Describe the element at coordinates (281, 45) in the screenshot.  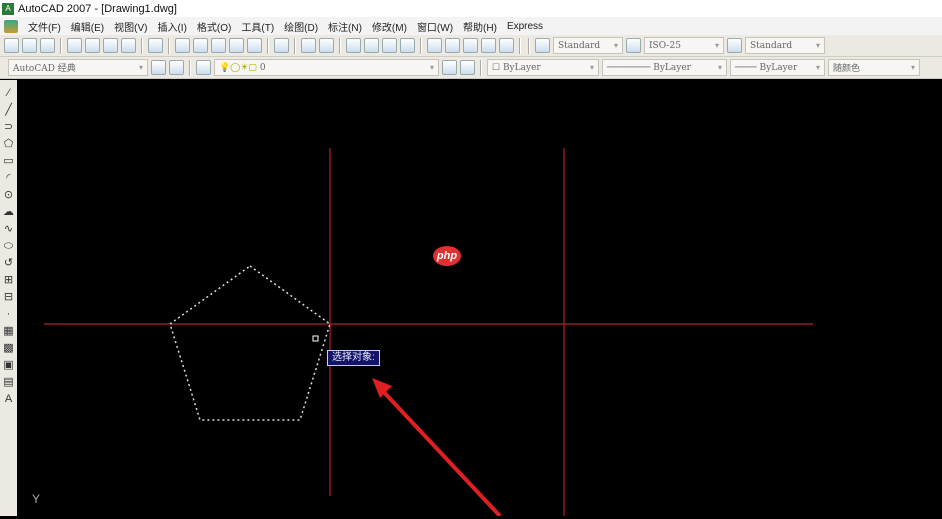
I see `redo-icon` at that location.